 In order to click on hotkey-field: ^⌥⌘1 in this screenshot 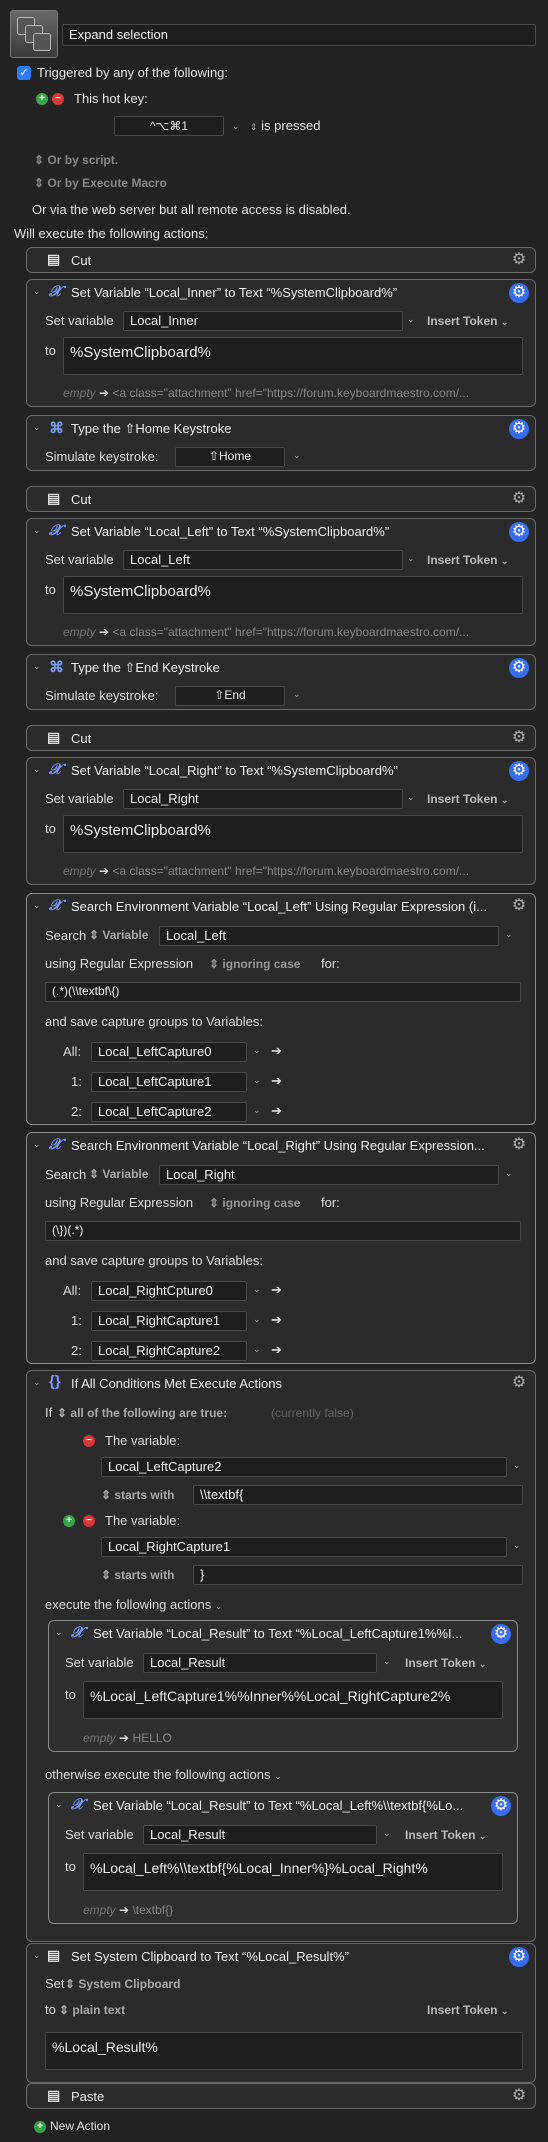, I will do `click(169, 126)`.